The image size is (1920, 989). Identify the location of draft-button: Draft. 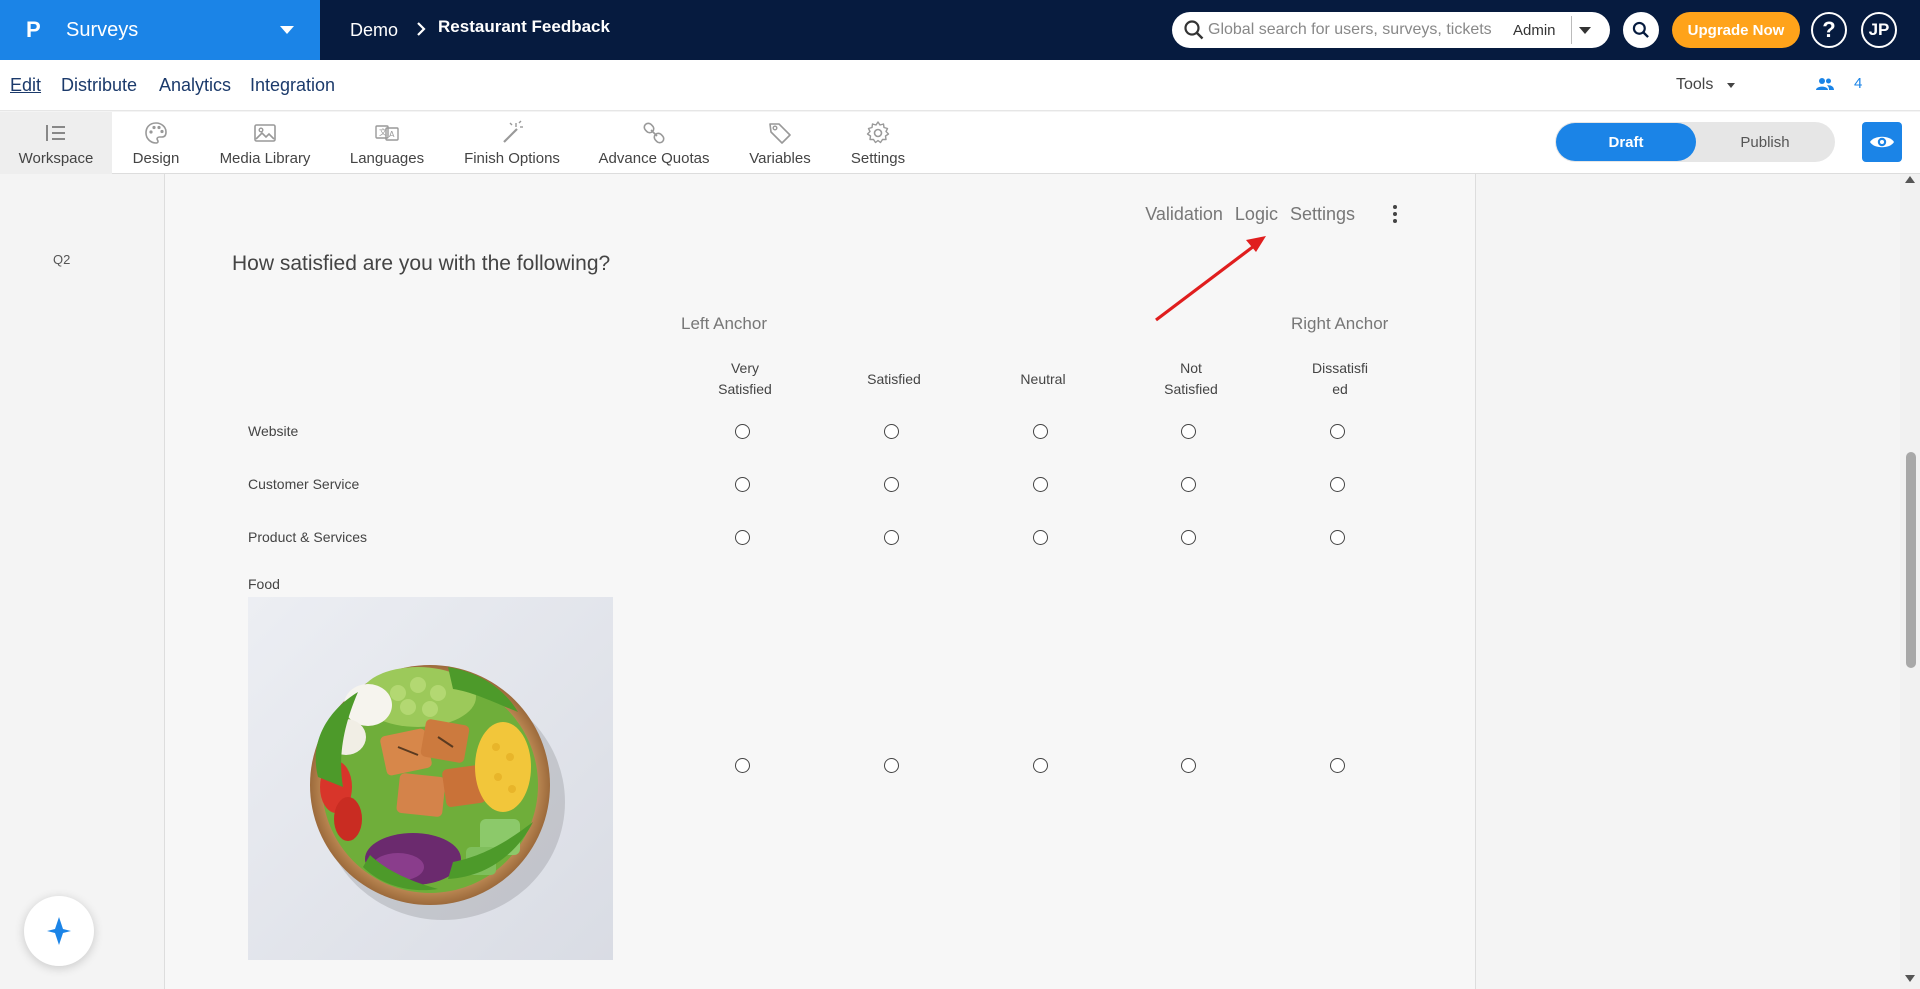
(1626, 142).